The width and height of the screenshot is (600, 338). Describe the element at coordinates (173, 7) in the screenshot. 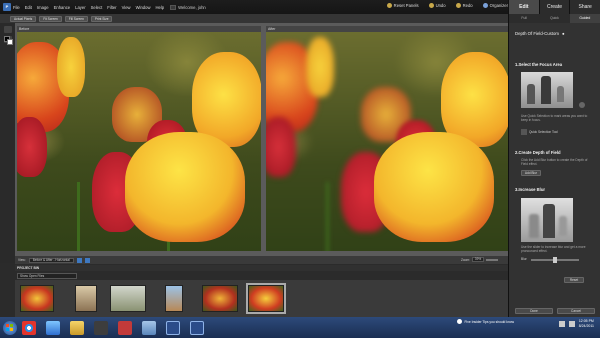

I see `workspace-button` at that location.